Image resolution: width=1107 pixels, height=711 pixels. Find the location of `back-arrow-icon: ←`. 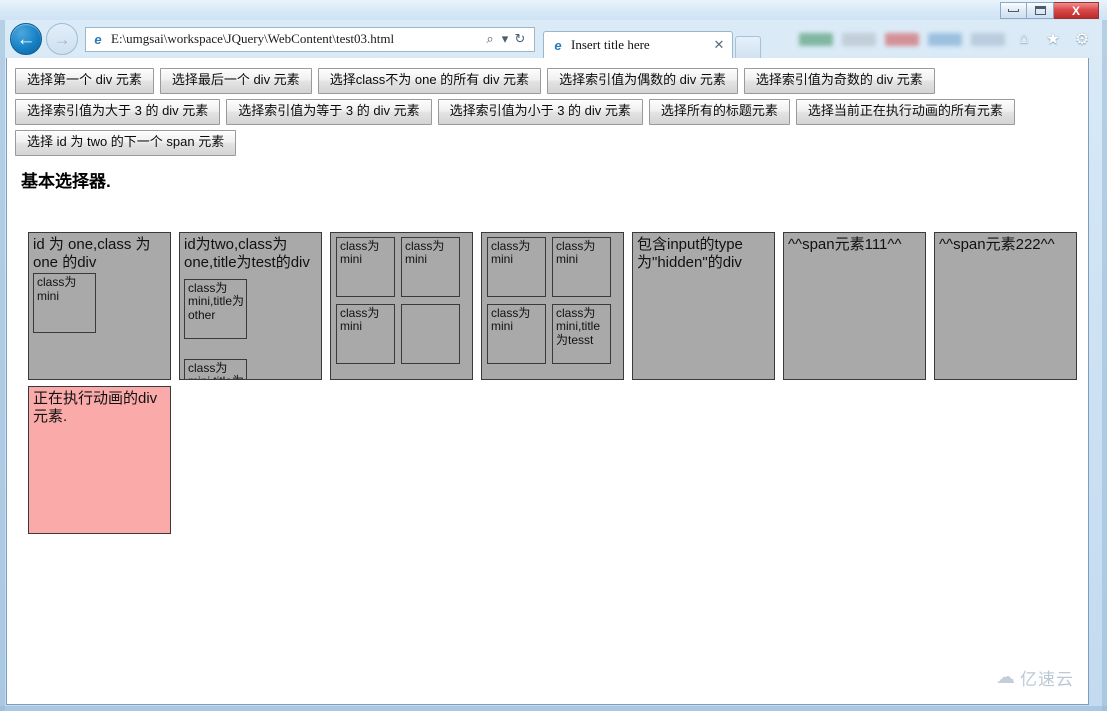

back-arrow-icon: ← is located at coordinates (26, 39).